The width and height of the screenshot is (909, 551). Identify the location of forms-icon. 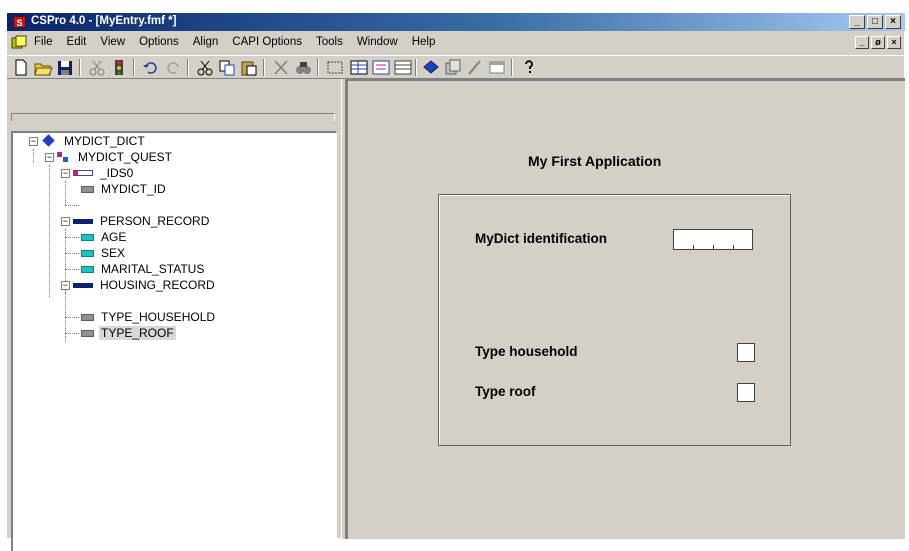
(453, 67).